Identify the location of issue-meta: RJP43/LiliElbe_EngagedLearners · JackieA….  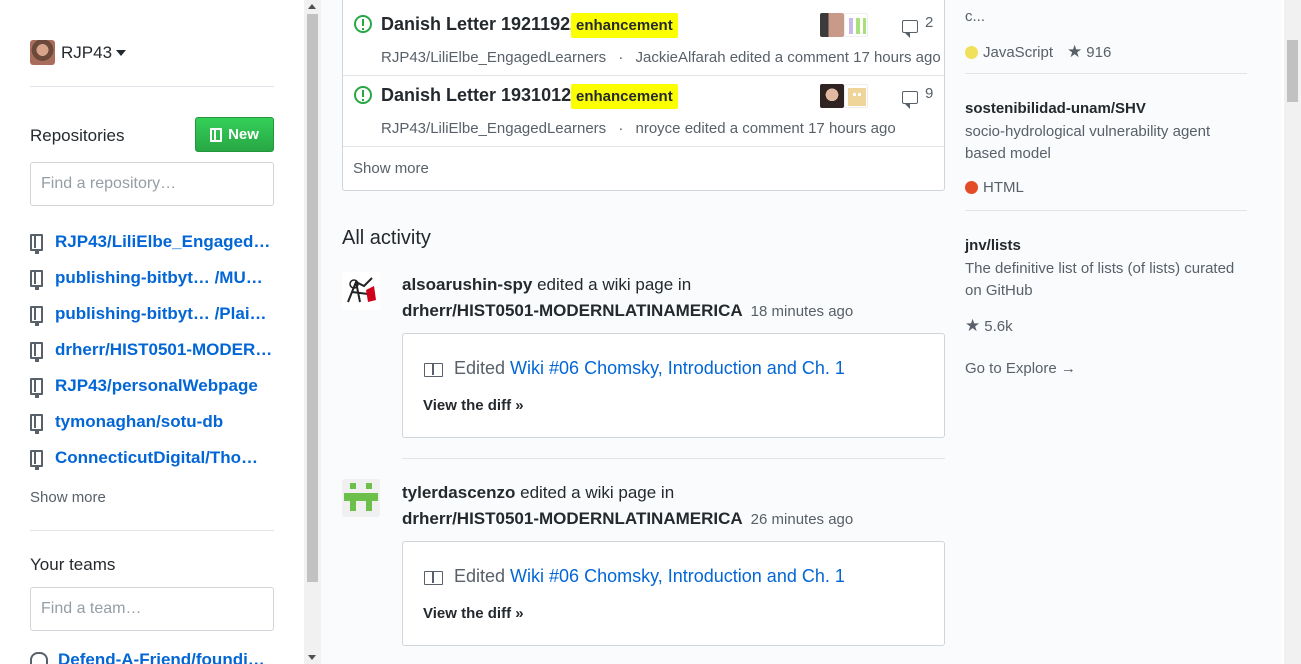
(661, 57).